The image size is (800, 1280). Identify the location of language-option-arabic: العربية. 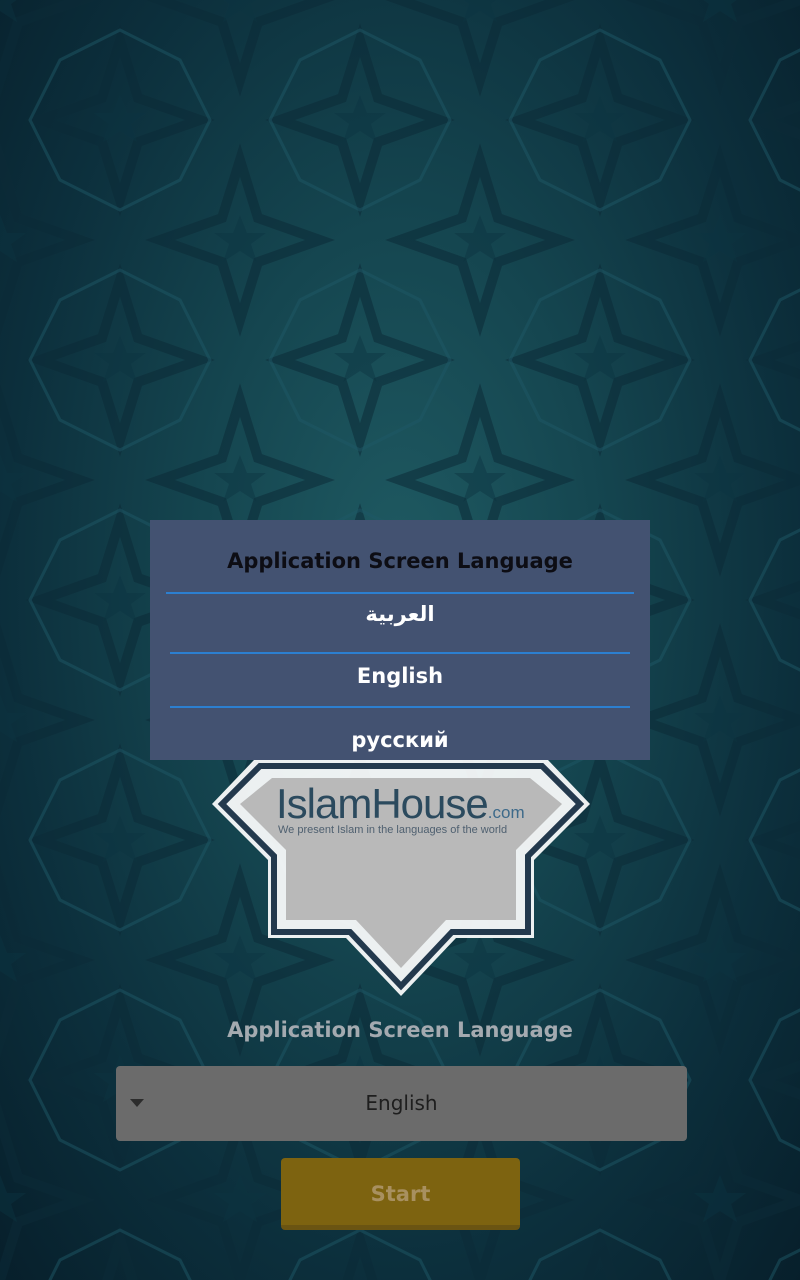
(400, 624).